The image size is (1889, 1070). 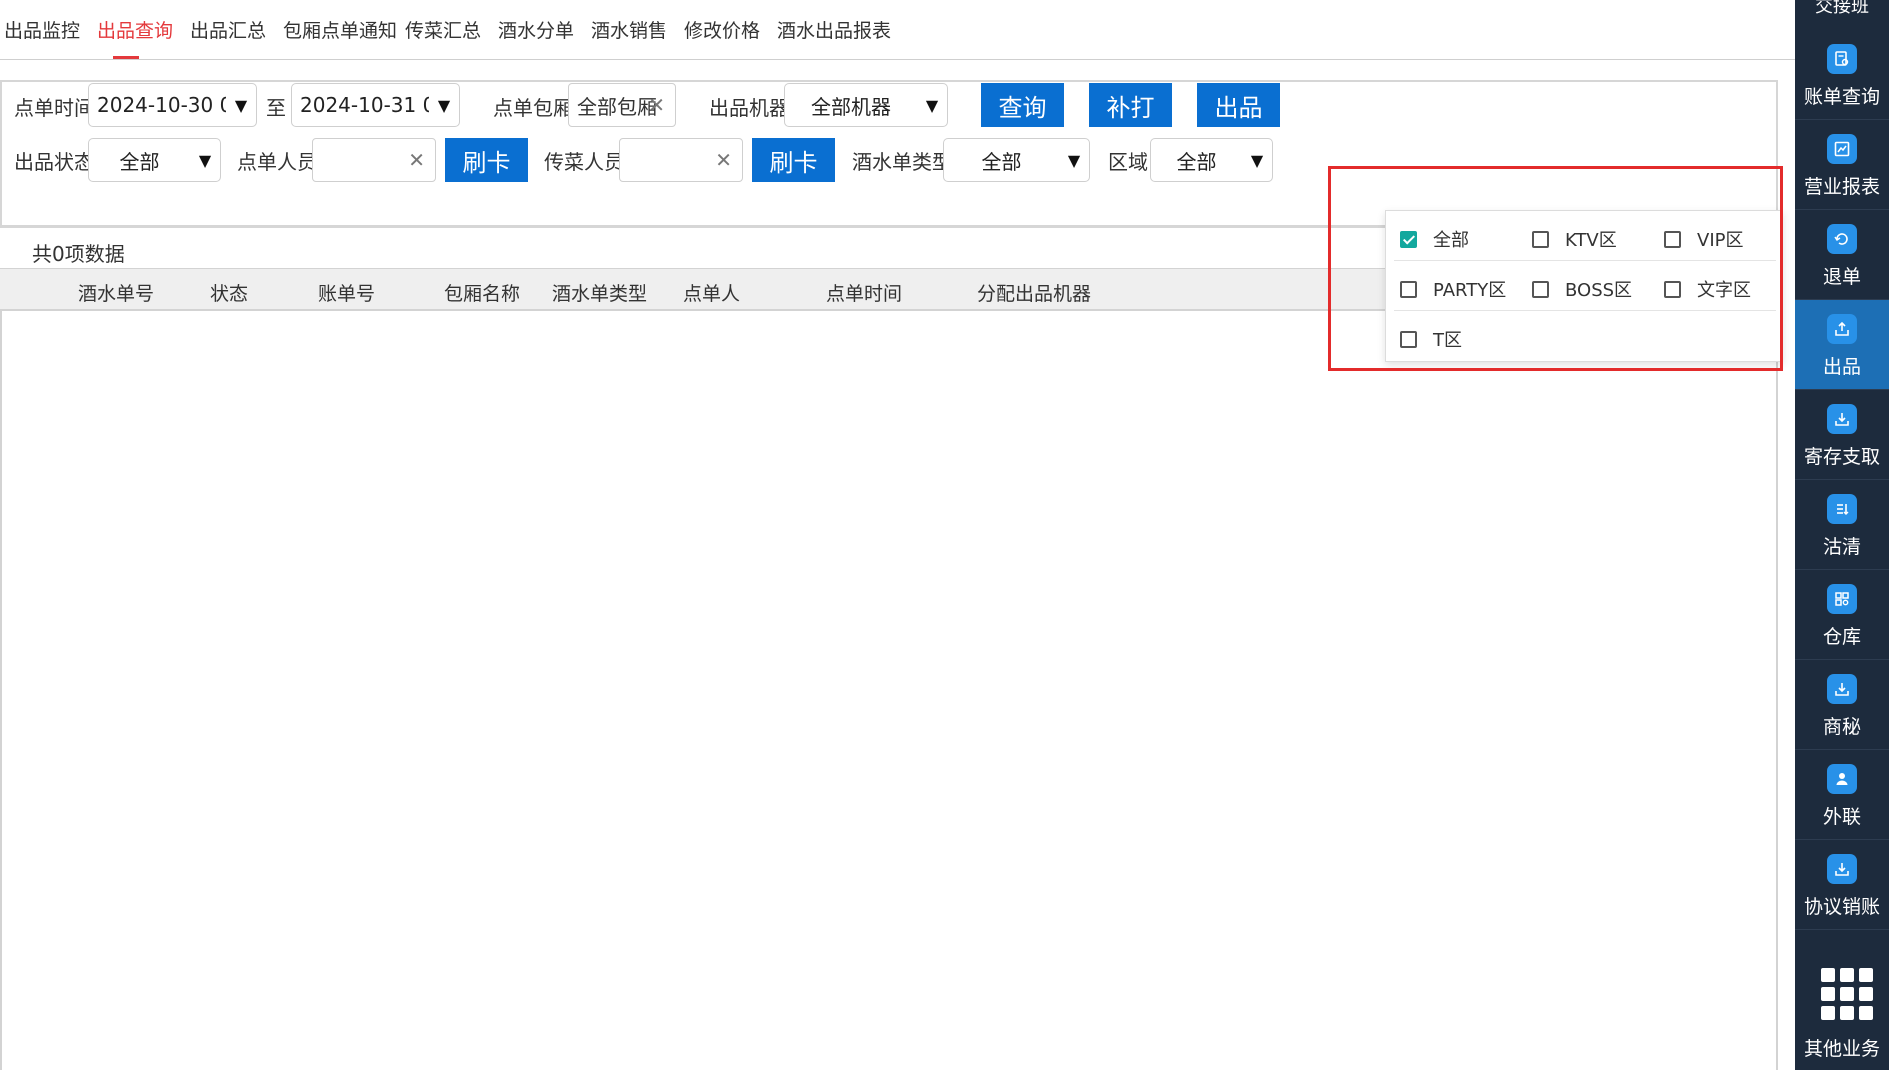 I want to click on sidebar-item-label: 寄存支取, so click(x=1841, y=457).